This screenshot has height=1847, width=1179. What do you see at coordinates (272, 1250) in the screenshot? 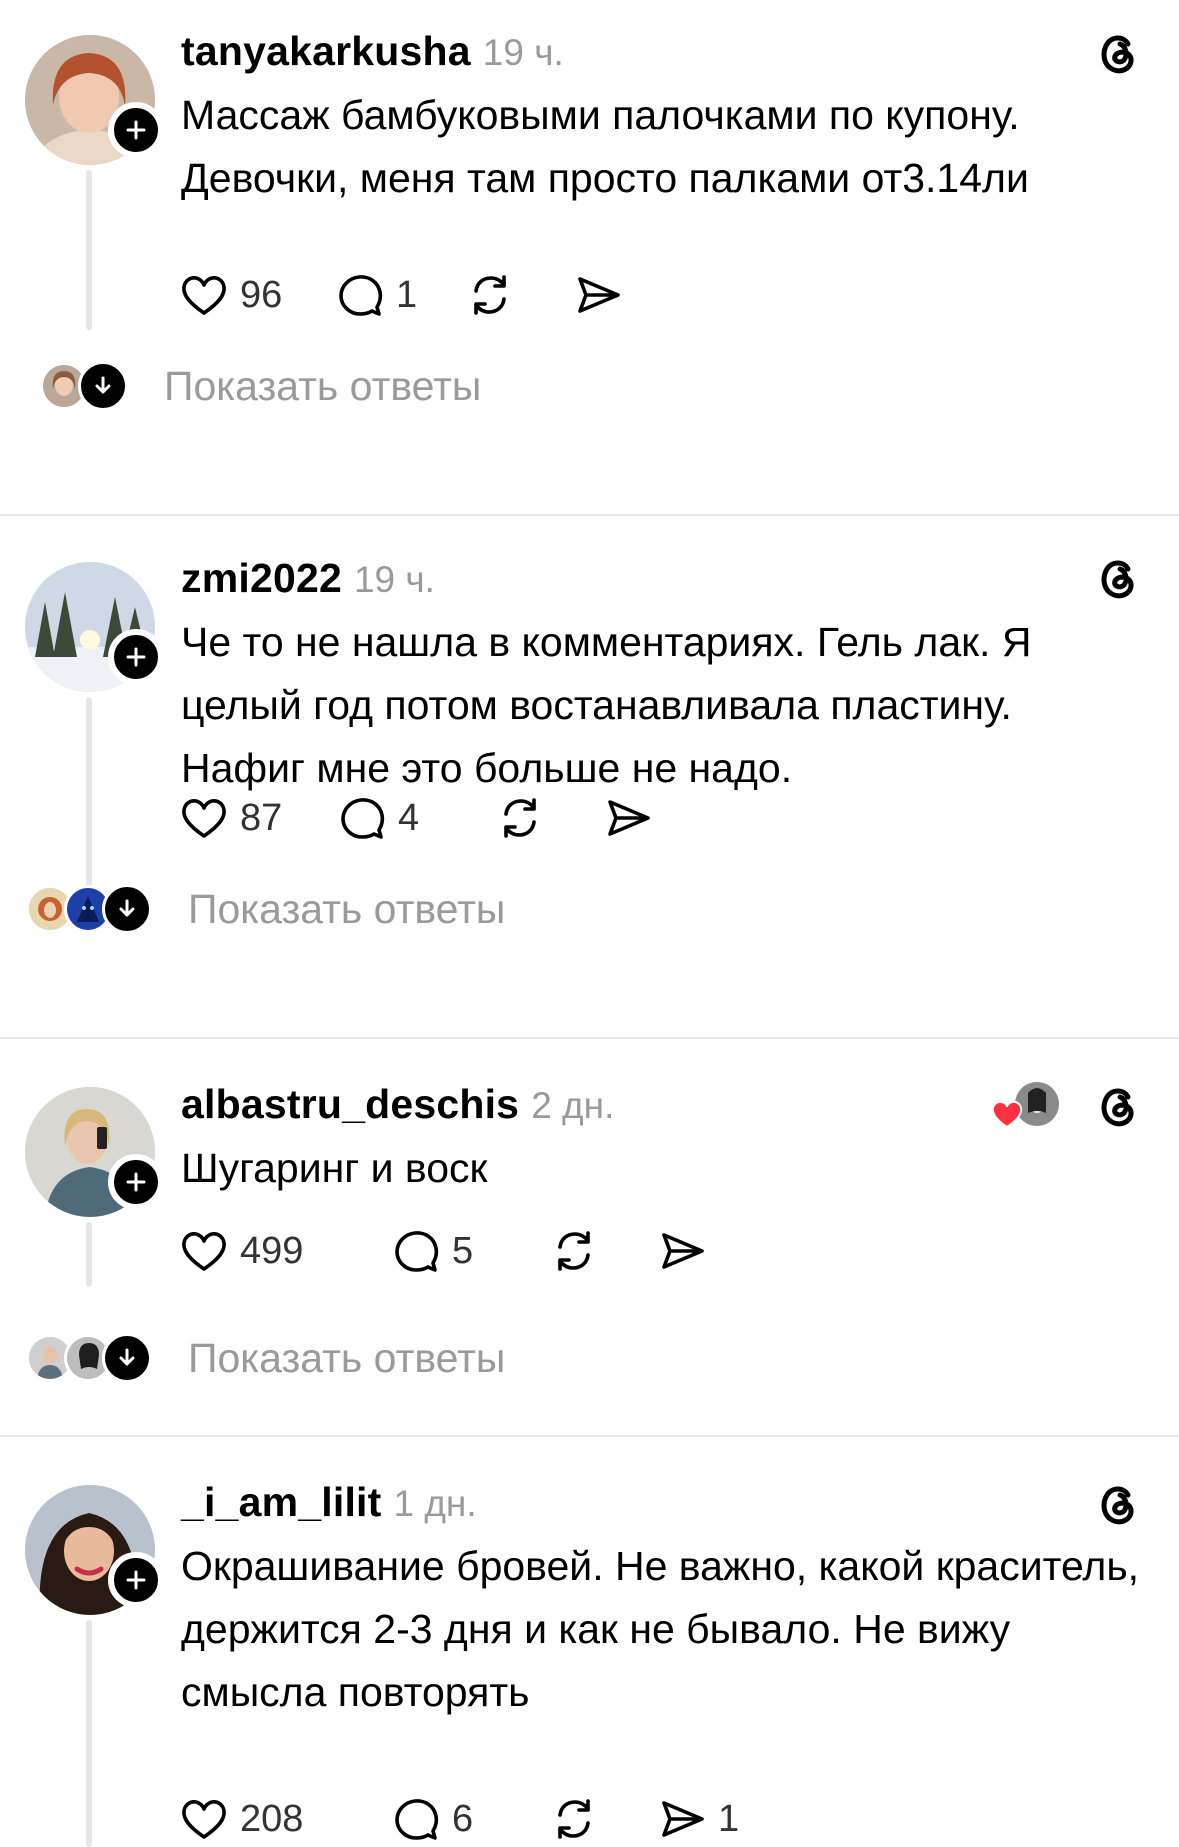
I see `like-count: 499` at bounding box center [272, 1250].